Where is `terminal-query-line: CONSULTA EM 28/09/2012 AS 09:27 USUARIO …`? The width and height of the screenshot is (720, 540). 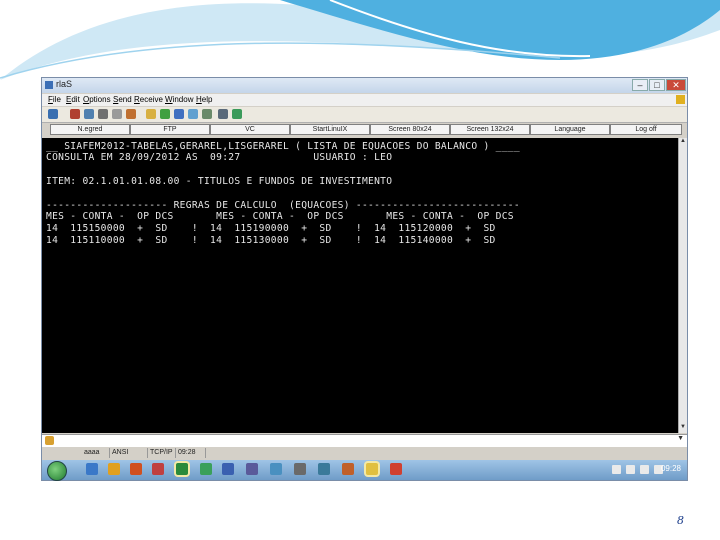
terminal-query-line: CONSULTA EM 28/09/2012 AS 09:27 USUARIO … is located at coordinates (219, 157).